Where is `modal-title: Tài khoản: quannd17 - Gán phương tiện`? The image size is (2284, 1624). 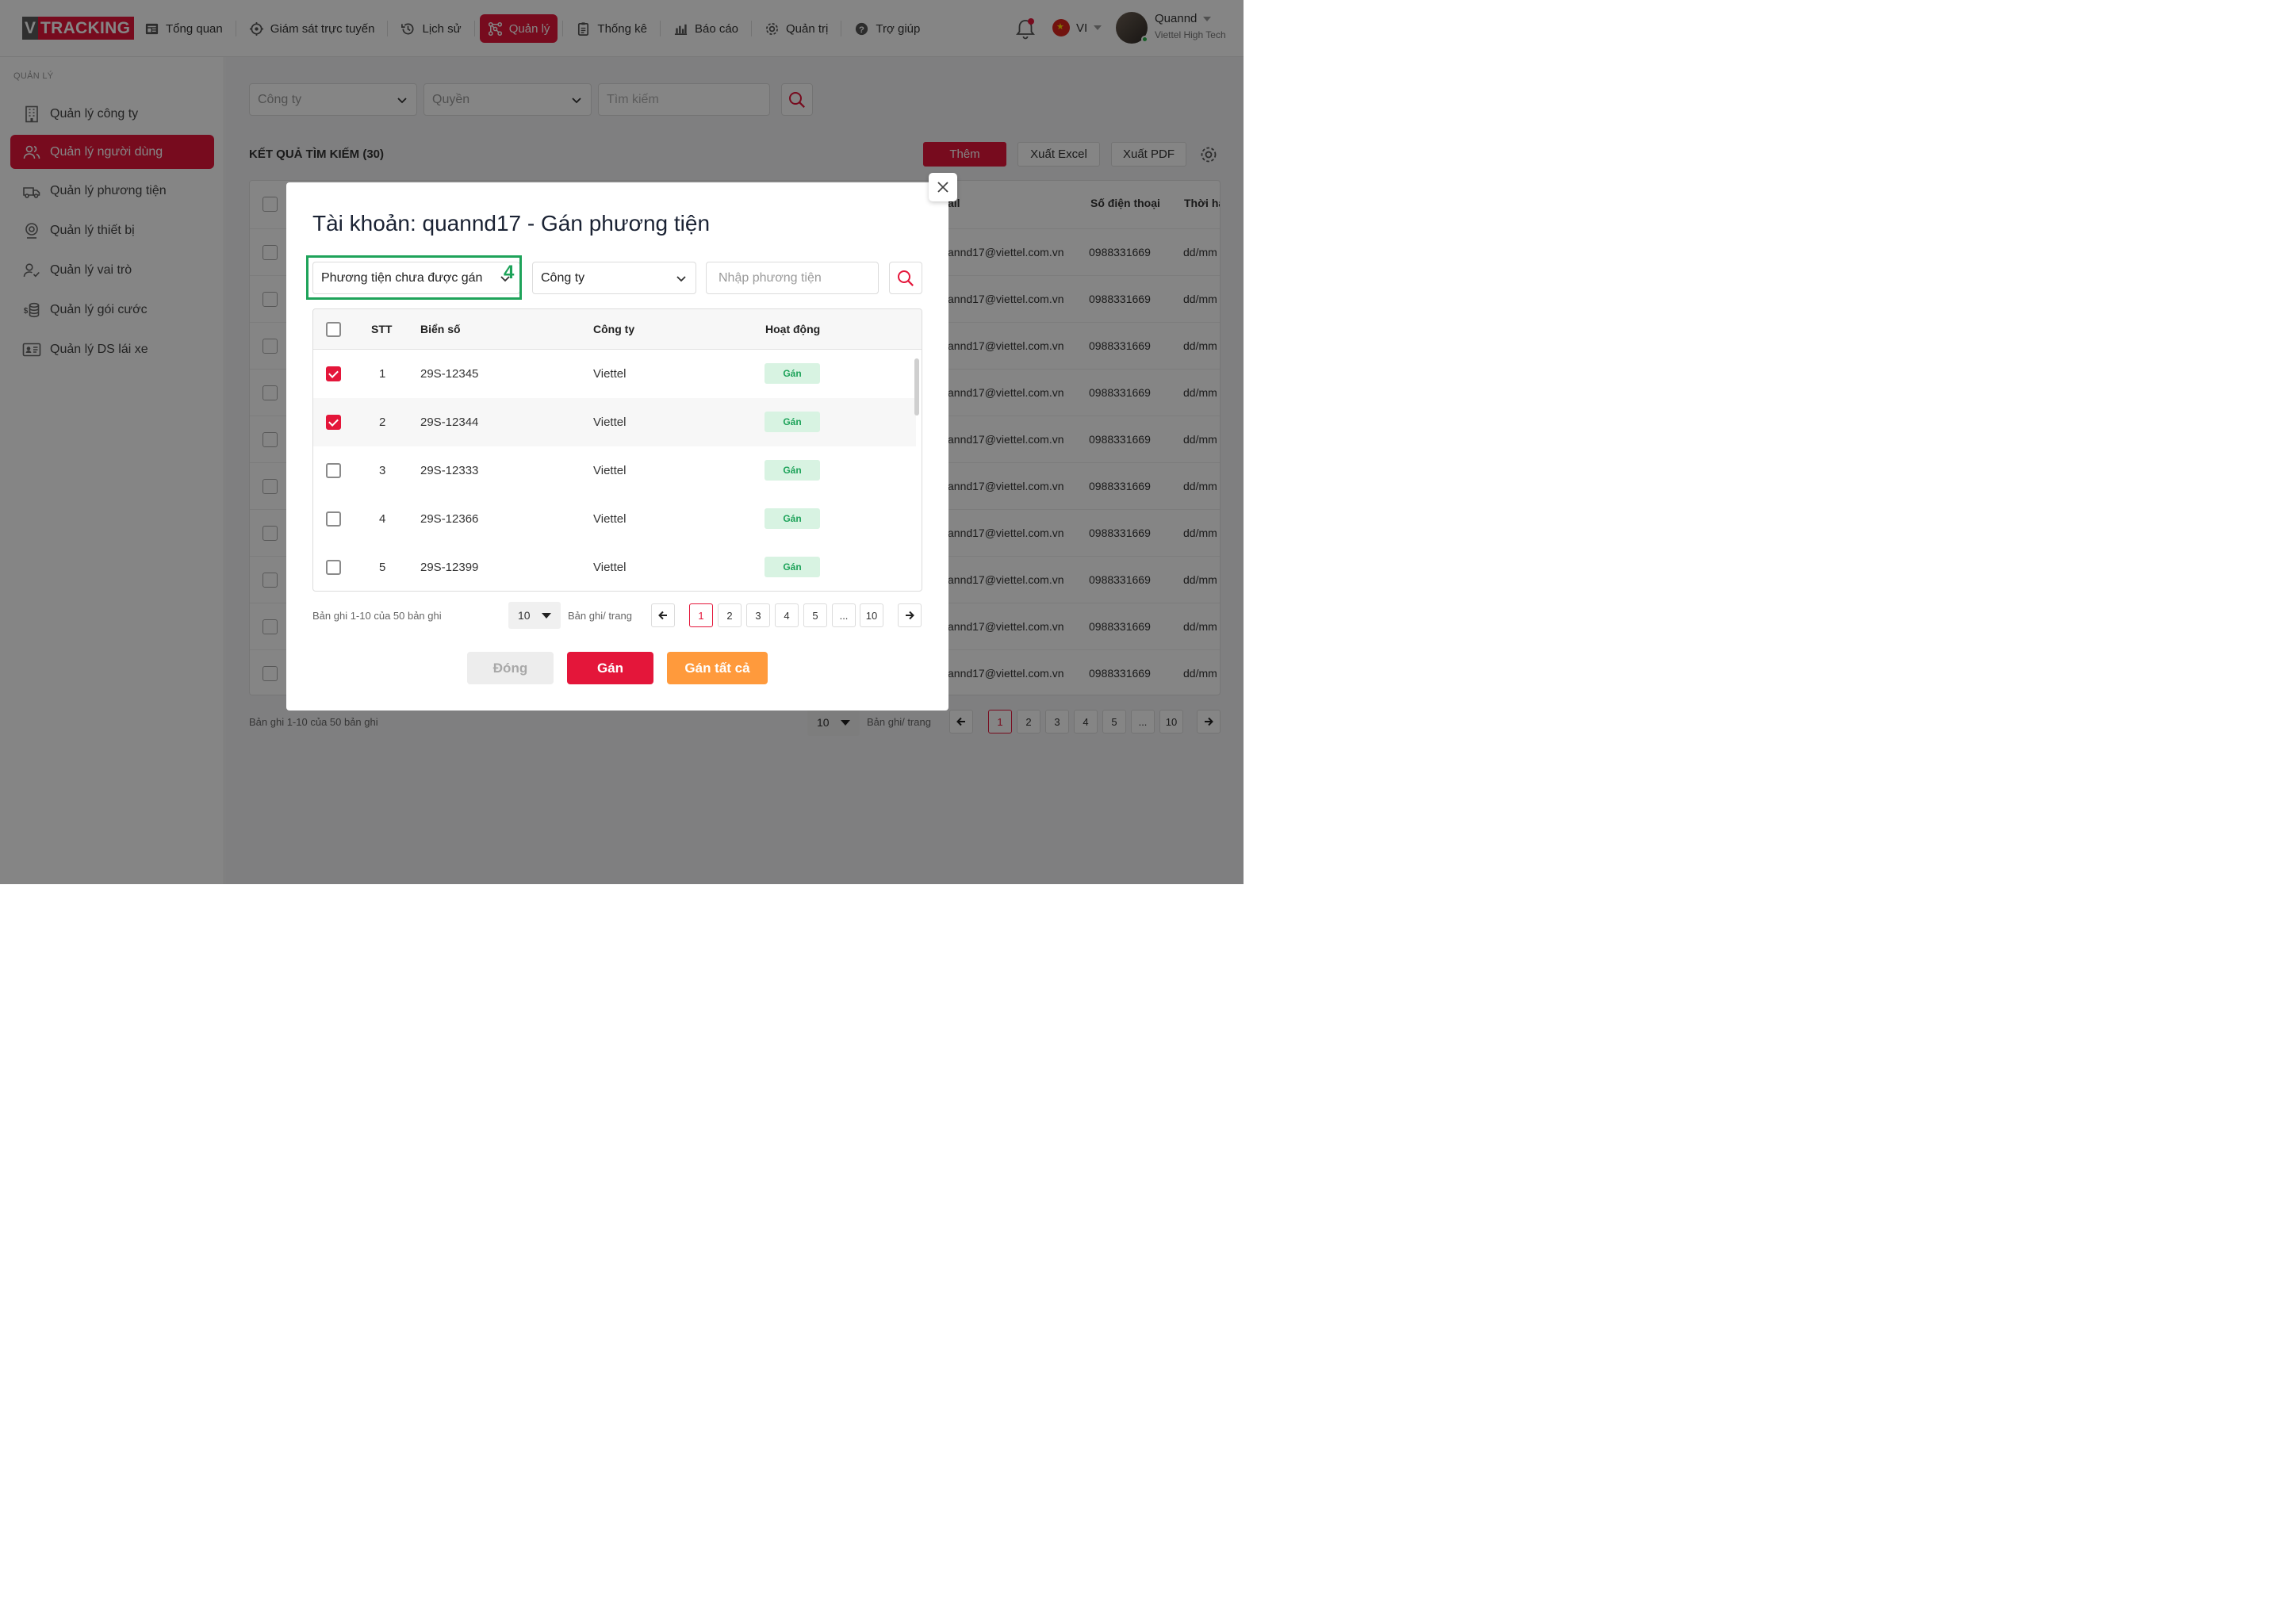
modal-title: Tài khoản: quannd17 - Gán phương tiện is located at coordinates (511, 223).